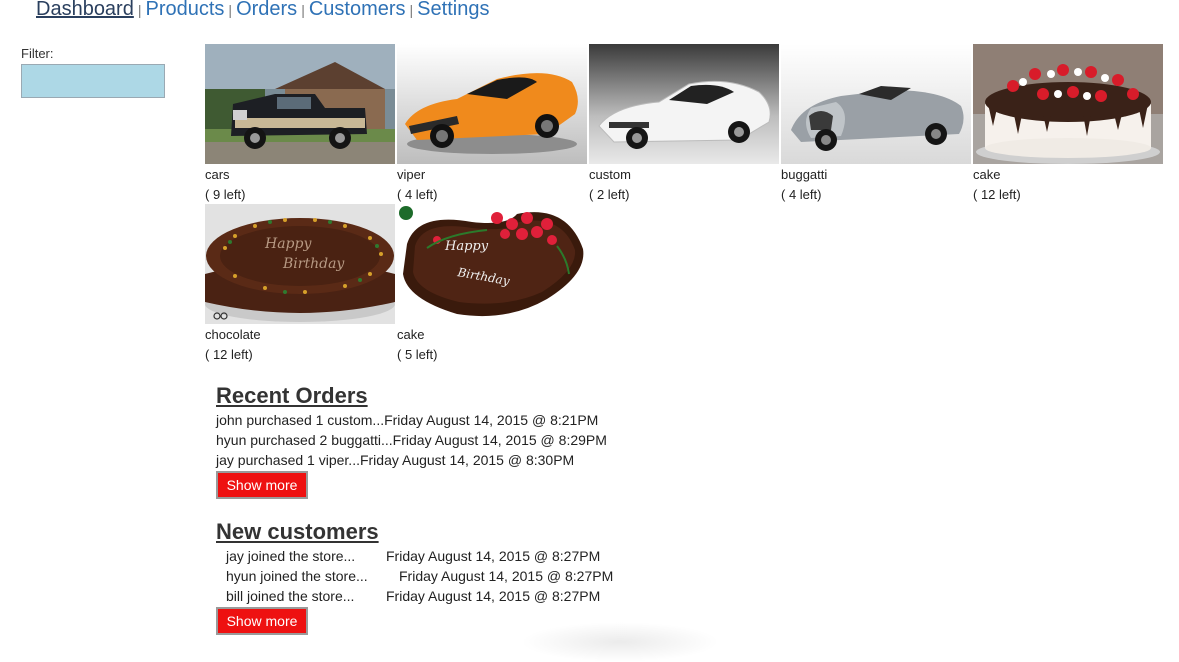 The width and height of the screenshot is (1179, 662). Describe the element at coordinates (313, 264) in the screenshot. I see `cake-script-line2: Birthday` at that location.